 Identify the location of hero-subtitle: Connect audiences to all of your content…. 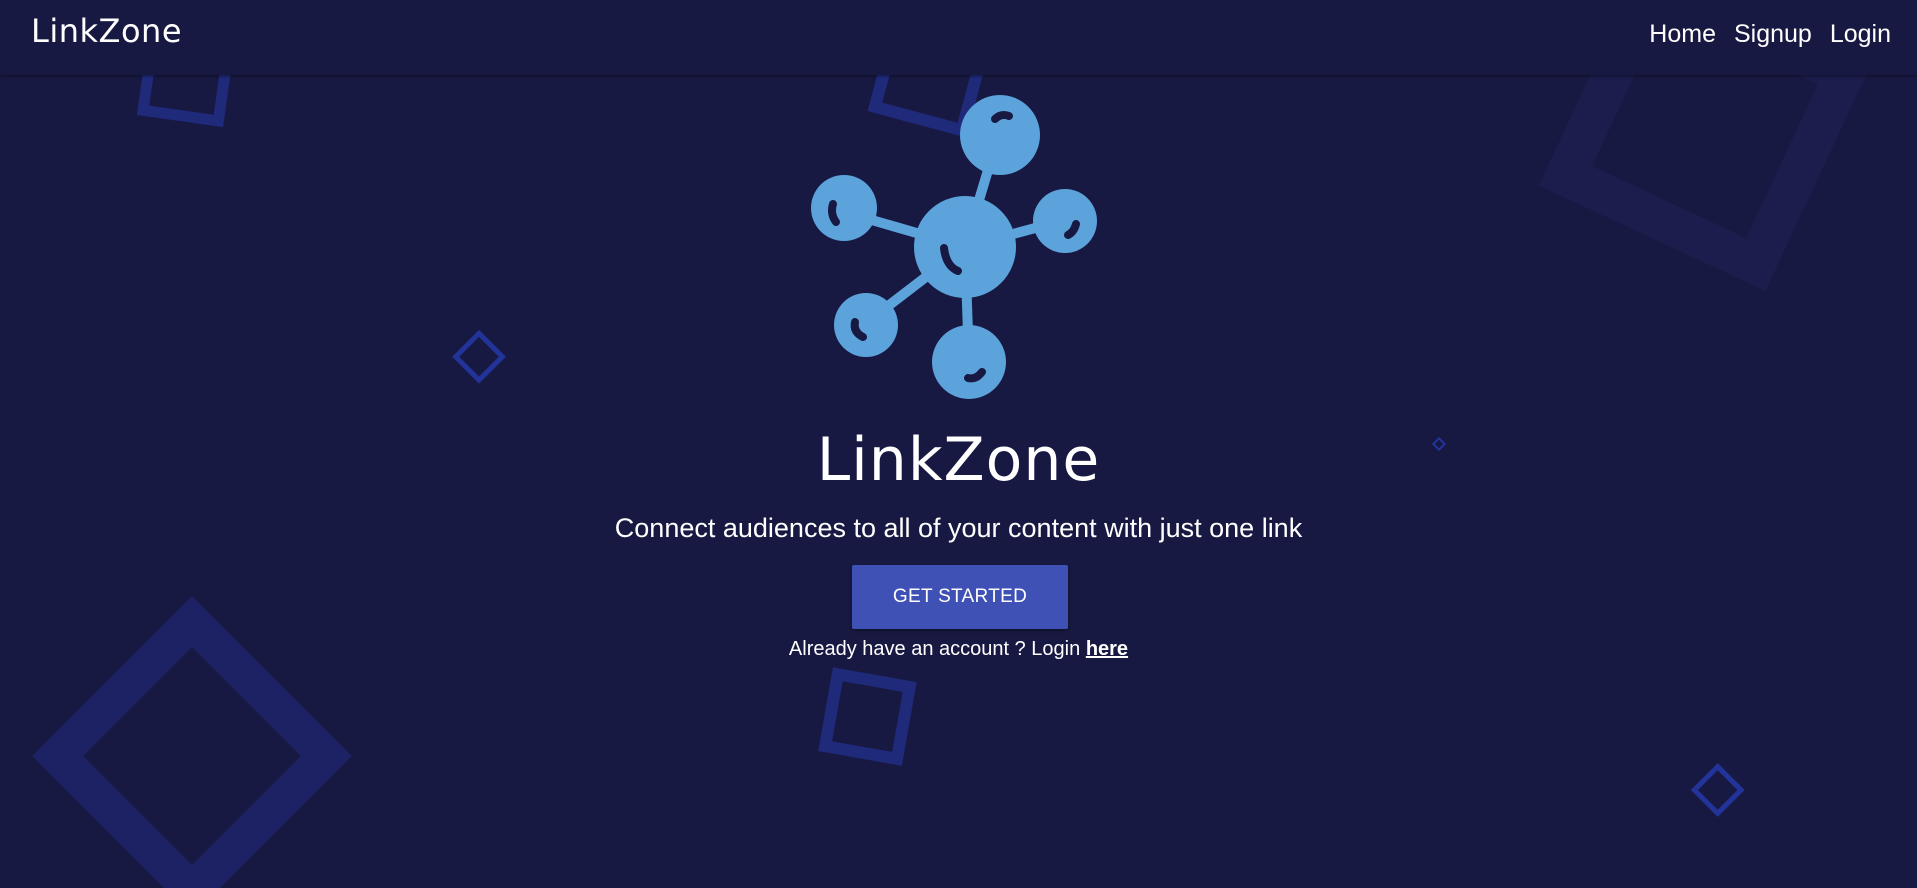
(958, 528).